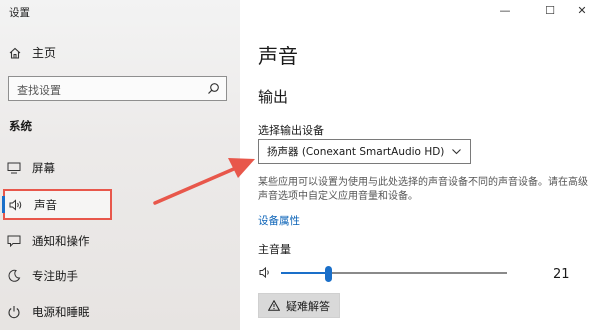 This screenshot has height=330, width=600. Describe the element at coordinates (550, 10) in the screenshot. I see `maximize-button: ☐` at that location.